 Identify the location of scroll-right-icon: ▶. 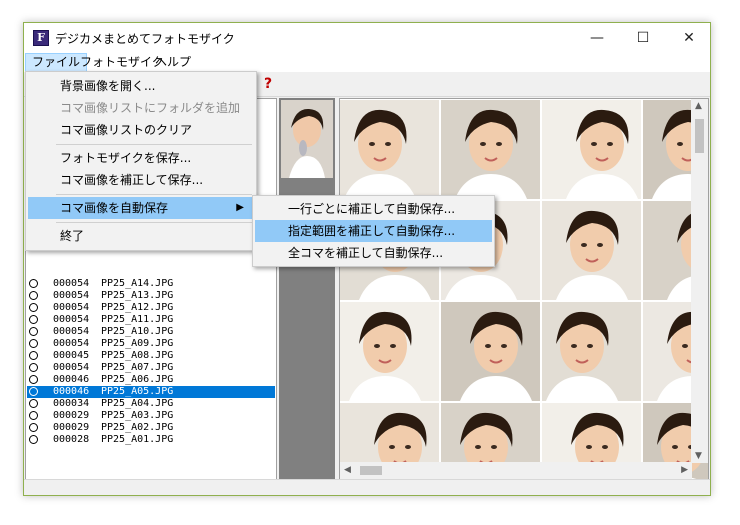
(684, 470).